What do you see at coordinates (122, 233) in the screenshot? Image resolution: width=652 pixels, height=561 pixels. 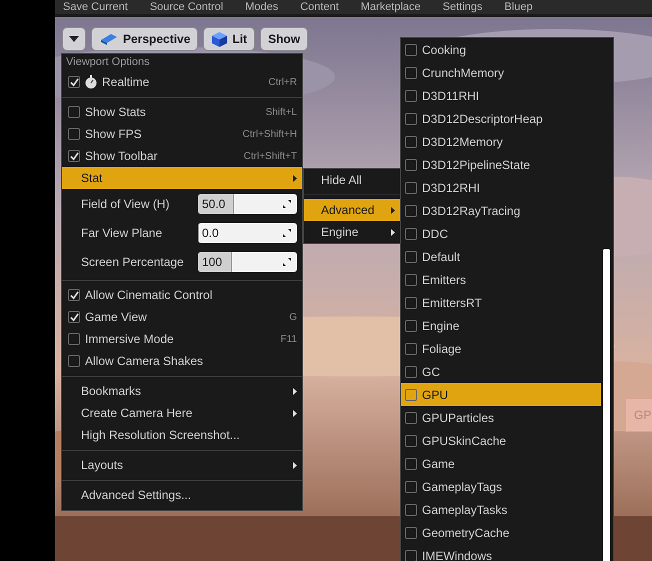 I see `field-label: Far View Plane` at bounding box center [122, 233].